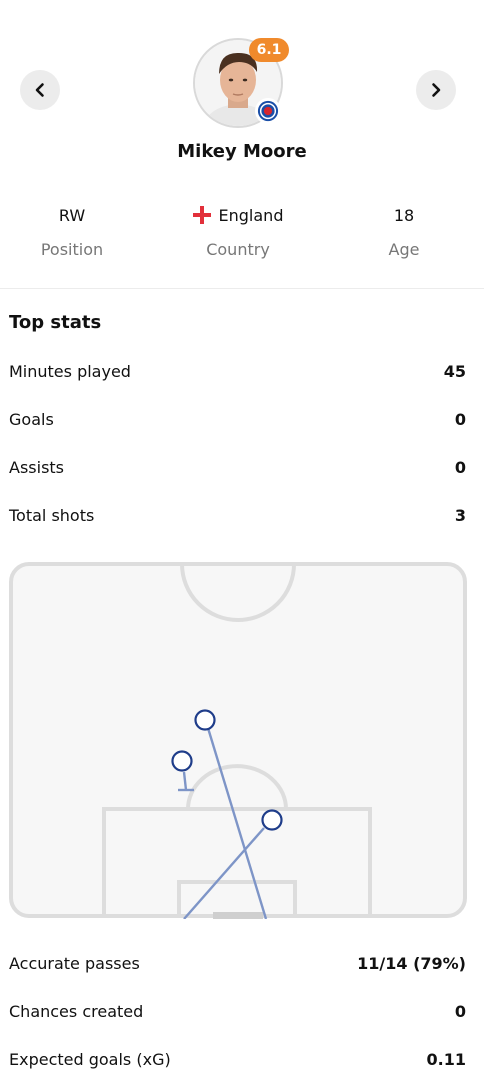 The image size is (484, 1088). What do you see at coordinates (404, 215) in the screenshot?
I see `age-value: 18` at bounding box center [404, 215].